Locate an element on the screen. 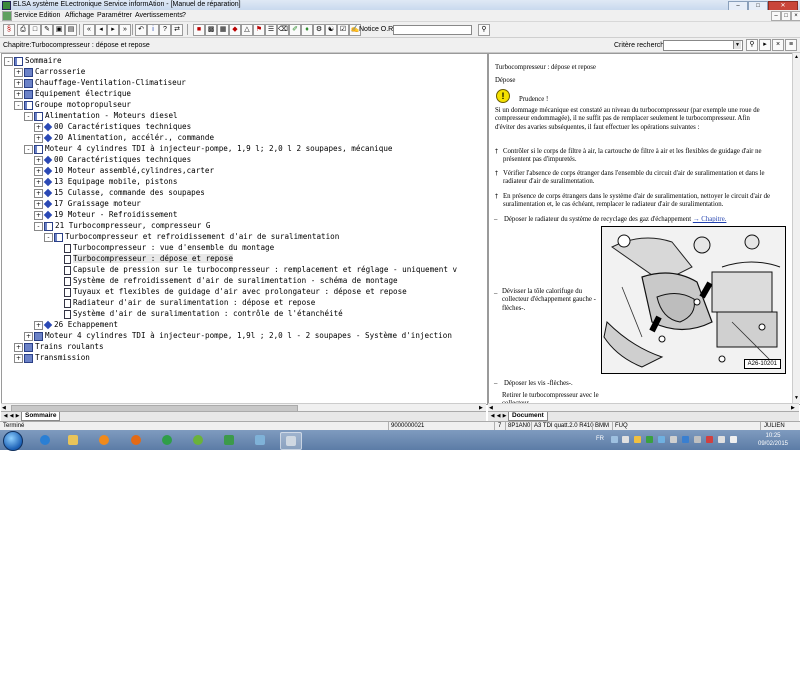  start-button is located at coordinates (13, 441).